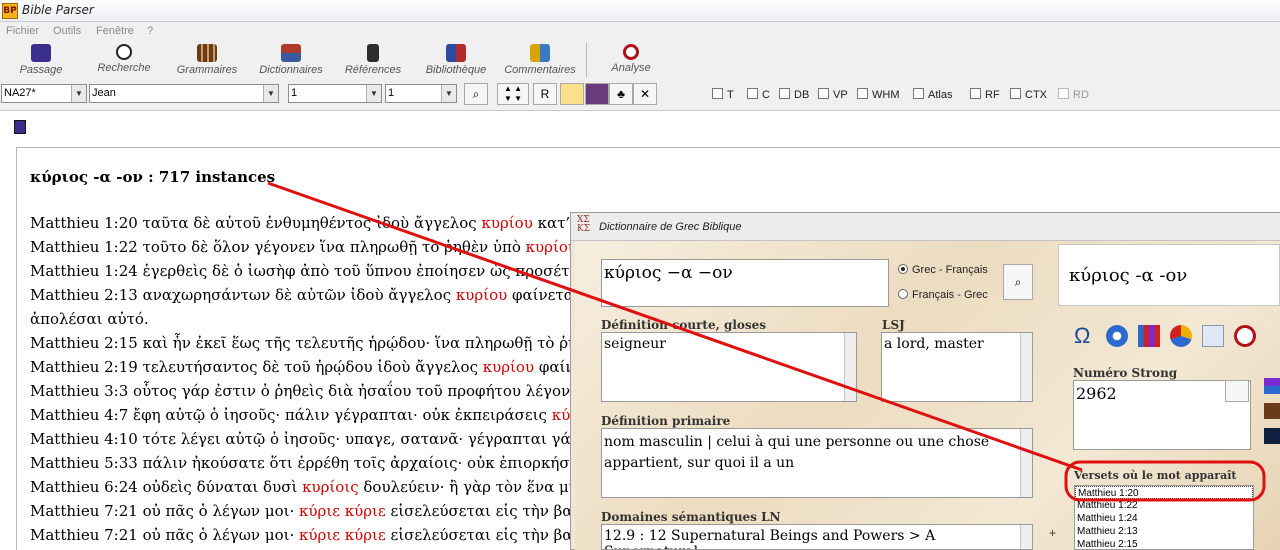 This screenshot has width=1280, height=550. I want to click on greek-search-input: κύριος −α −ον, so click(745, 283).